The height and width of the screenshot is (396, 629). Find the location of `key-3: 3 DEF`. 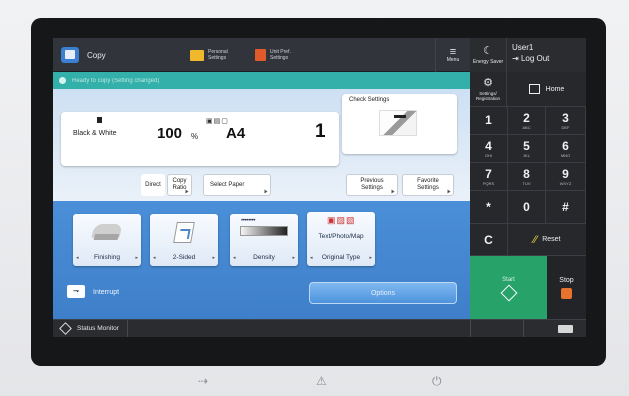

key-3: 3 DEF is located at coordinates (566, 121).